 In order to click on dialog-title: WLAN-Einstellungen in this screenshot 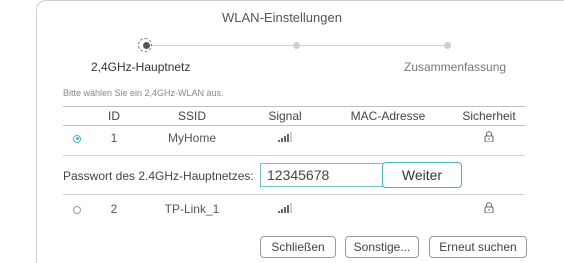, I will do `click(282, 17)`.